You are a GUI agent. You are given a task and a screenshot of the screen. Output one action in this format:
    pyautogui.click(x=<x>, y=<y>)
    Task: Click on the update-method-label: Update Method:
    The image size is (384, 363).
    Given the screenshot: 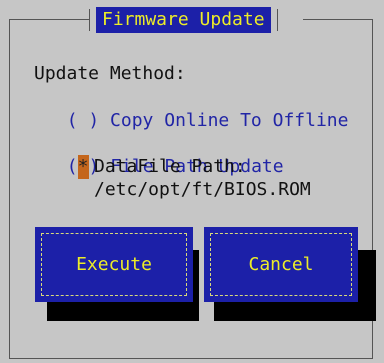 What is the action you would take?
    pyautogui.click(x=110, y=73)
    